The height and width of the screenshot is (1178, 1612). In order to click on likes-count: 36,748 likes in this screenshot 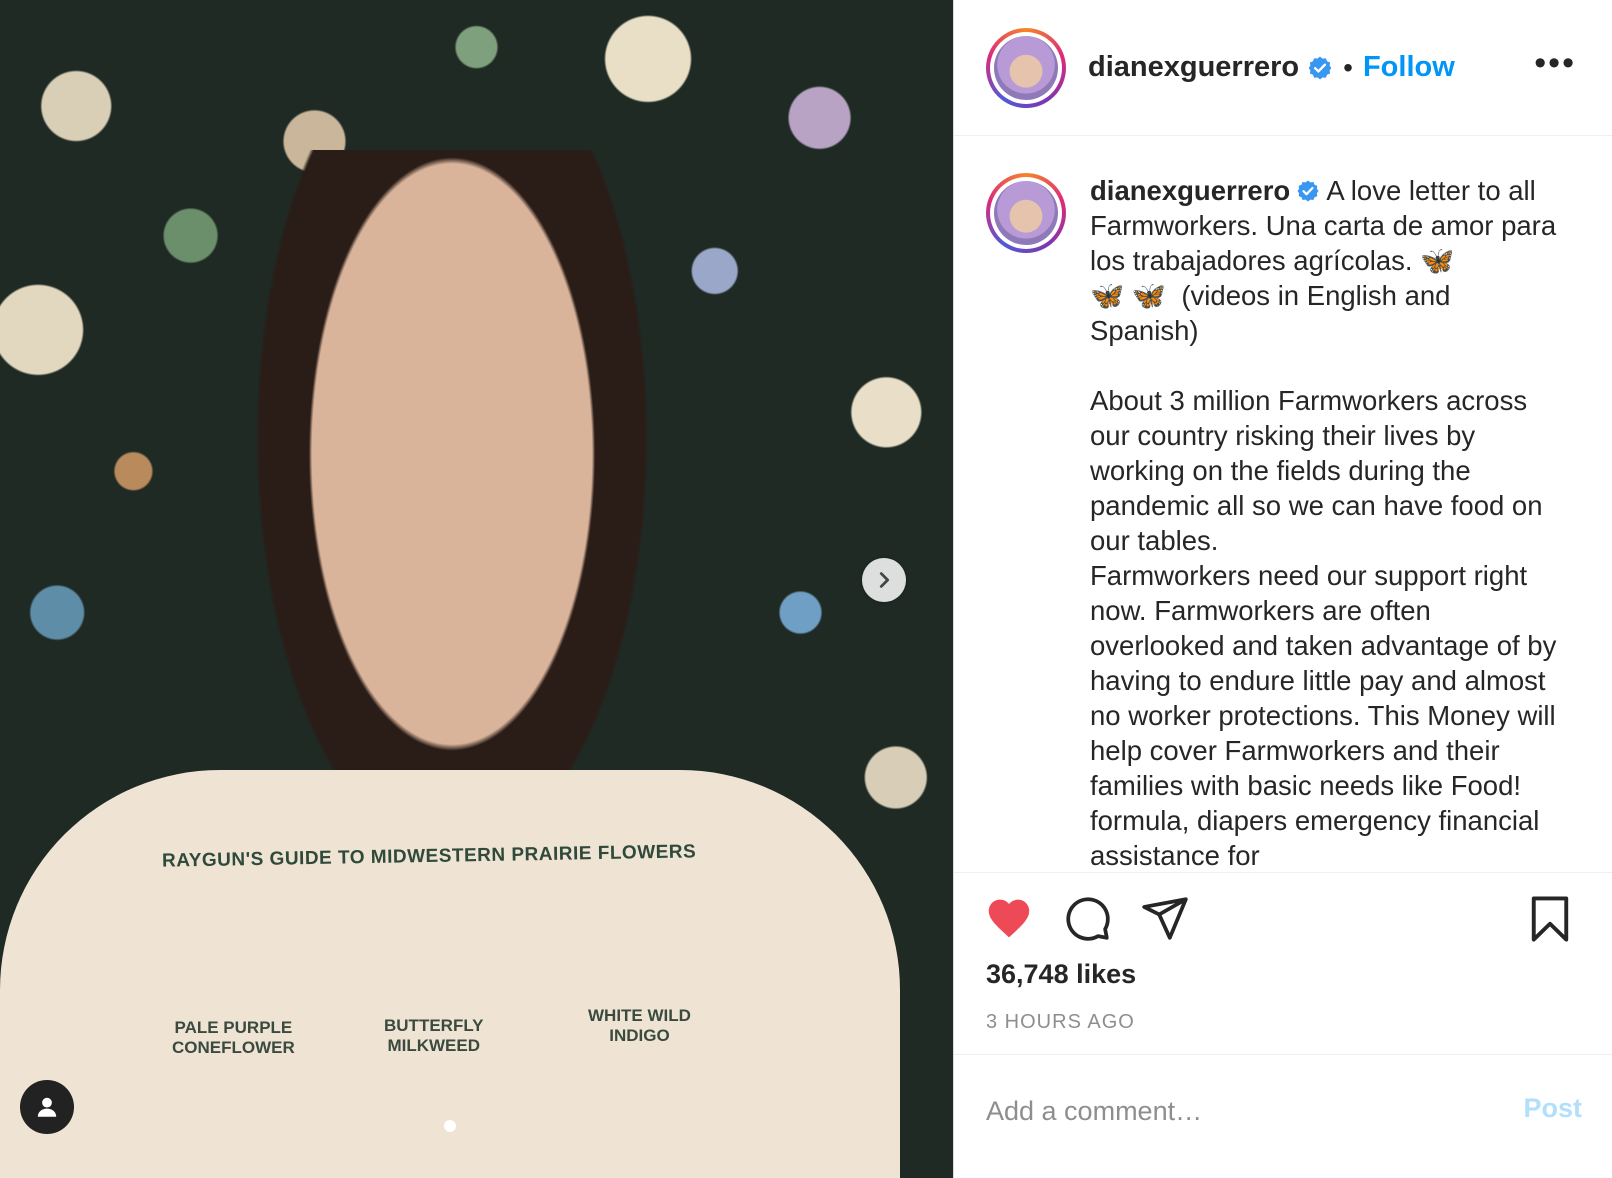, I will do `click(1061, 974)`.